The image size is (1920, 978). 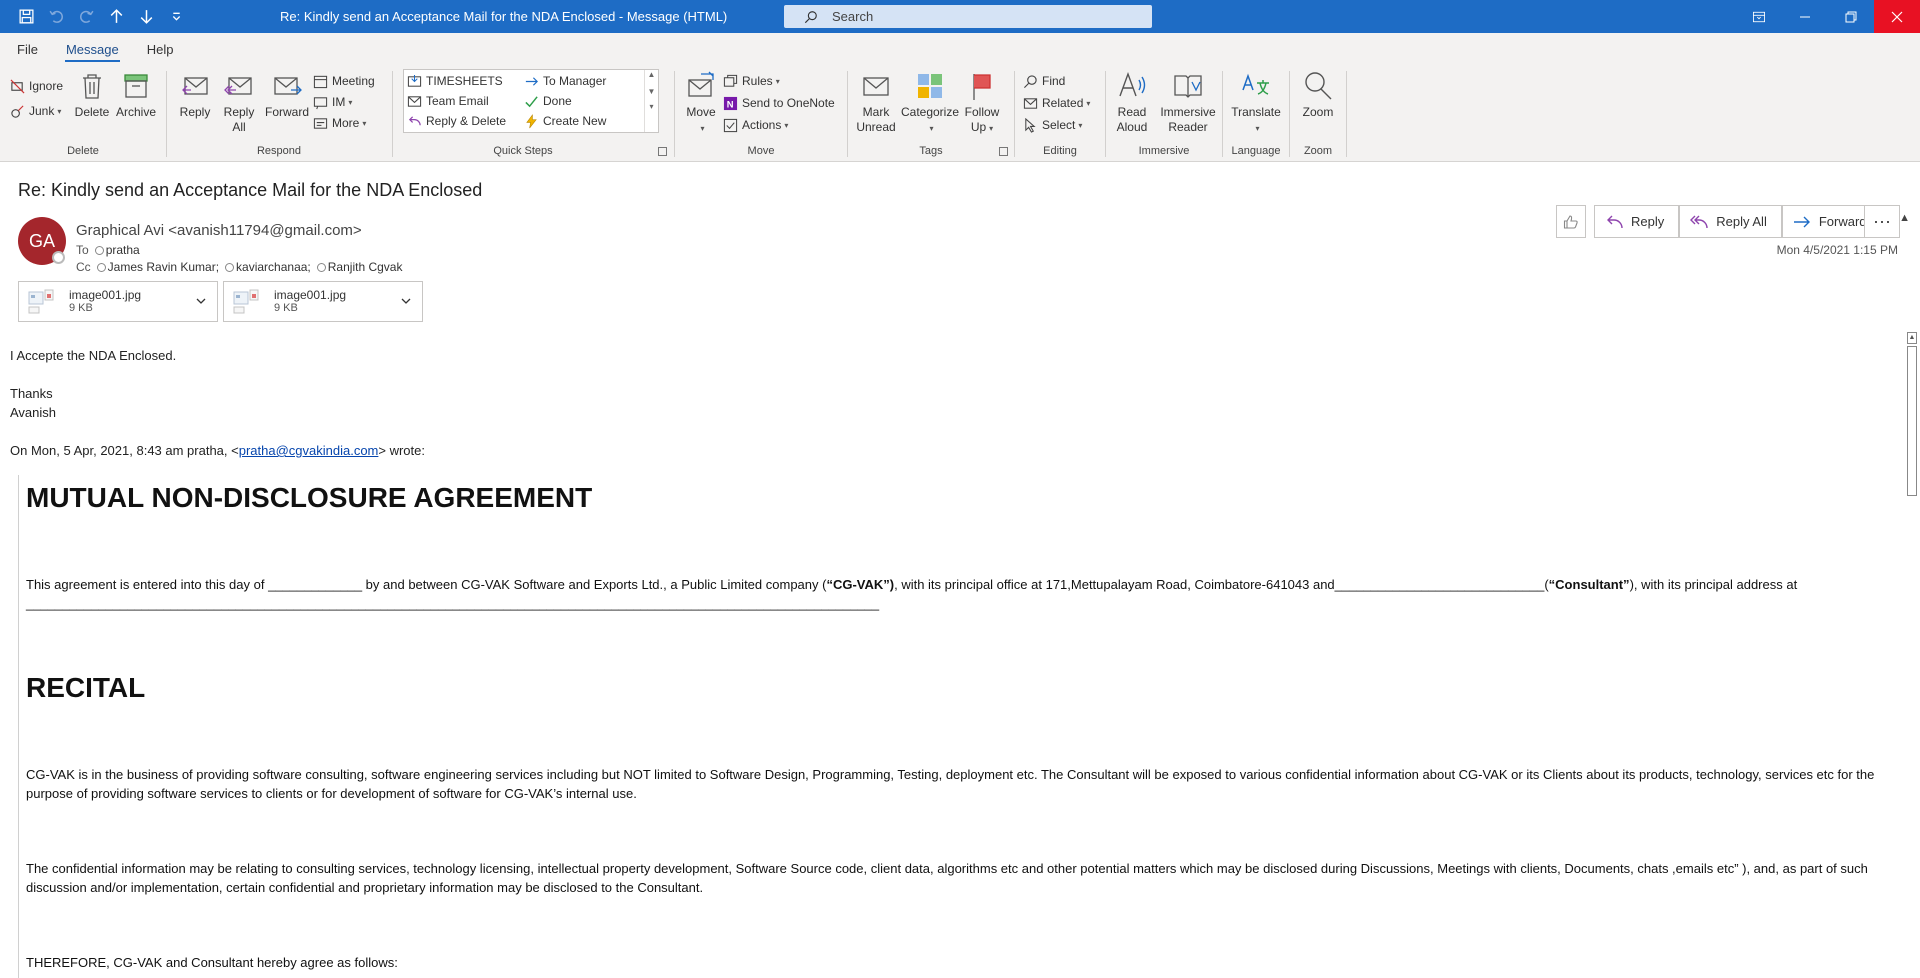 What do you see at coordinates (1318, 151) in the screenshot?
I see `zoom-group-label: Zoom` at bounding box center [1318, 151].